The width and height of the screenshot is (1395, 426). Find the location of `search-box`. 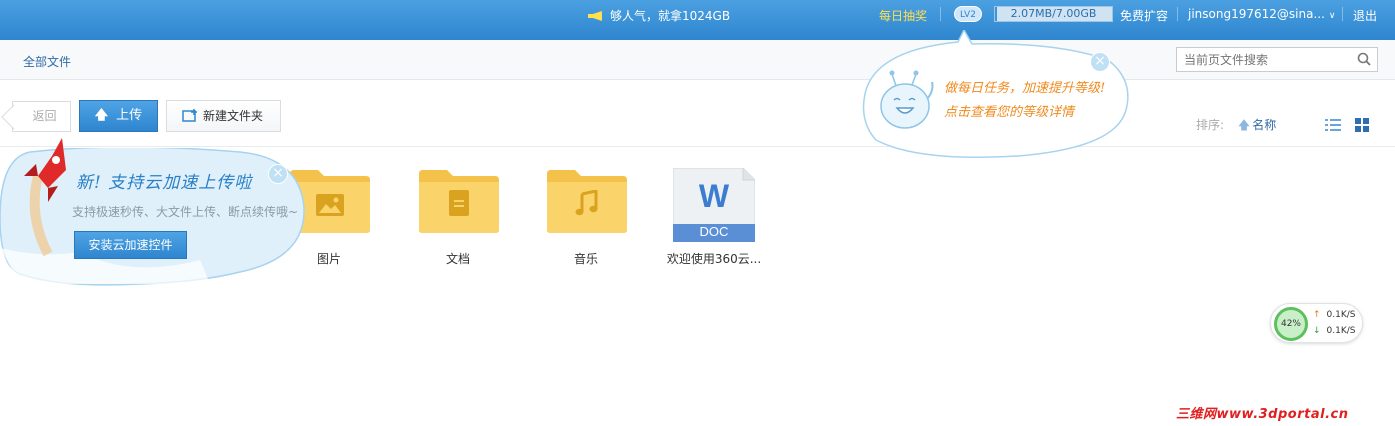

search-box is located at coordinates (1277, 59).